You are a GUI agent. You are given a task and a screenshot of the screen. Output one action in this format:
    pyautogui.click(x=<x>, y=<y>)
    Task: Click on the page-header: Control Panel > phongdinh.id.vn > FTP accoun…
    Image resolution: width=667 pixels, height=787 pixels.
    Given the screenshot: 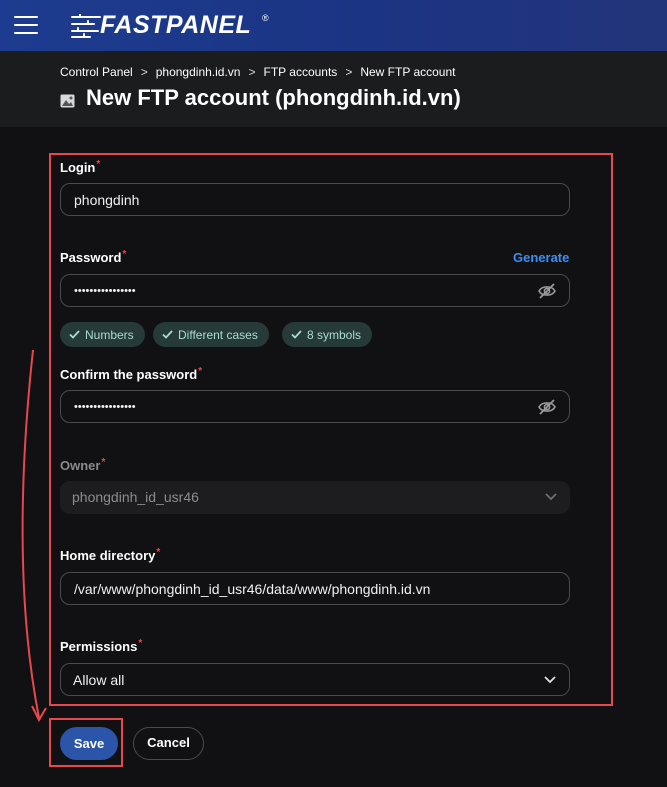 What is the action you would take?
    pyautogui.click(x=333, y=89)
    